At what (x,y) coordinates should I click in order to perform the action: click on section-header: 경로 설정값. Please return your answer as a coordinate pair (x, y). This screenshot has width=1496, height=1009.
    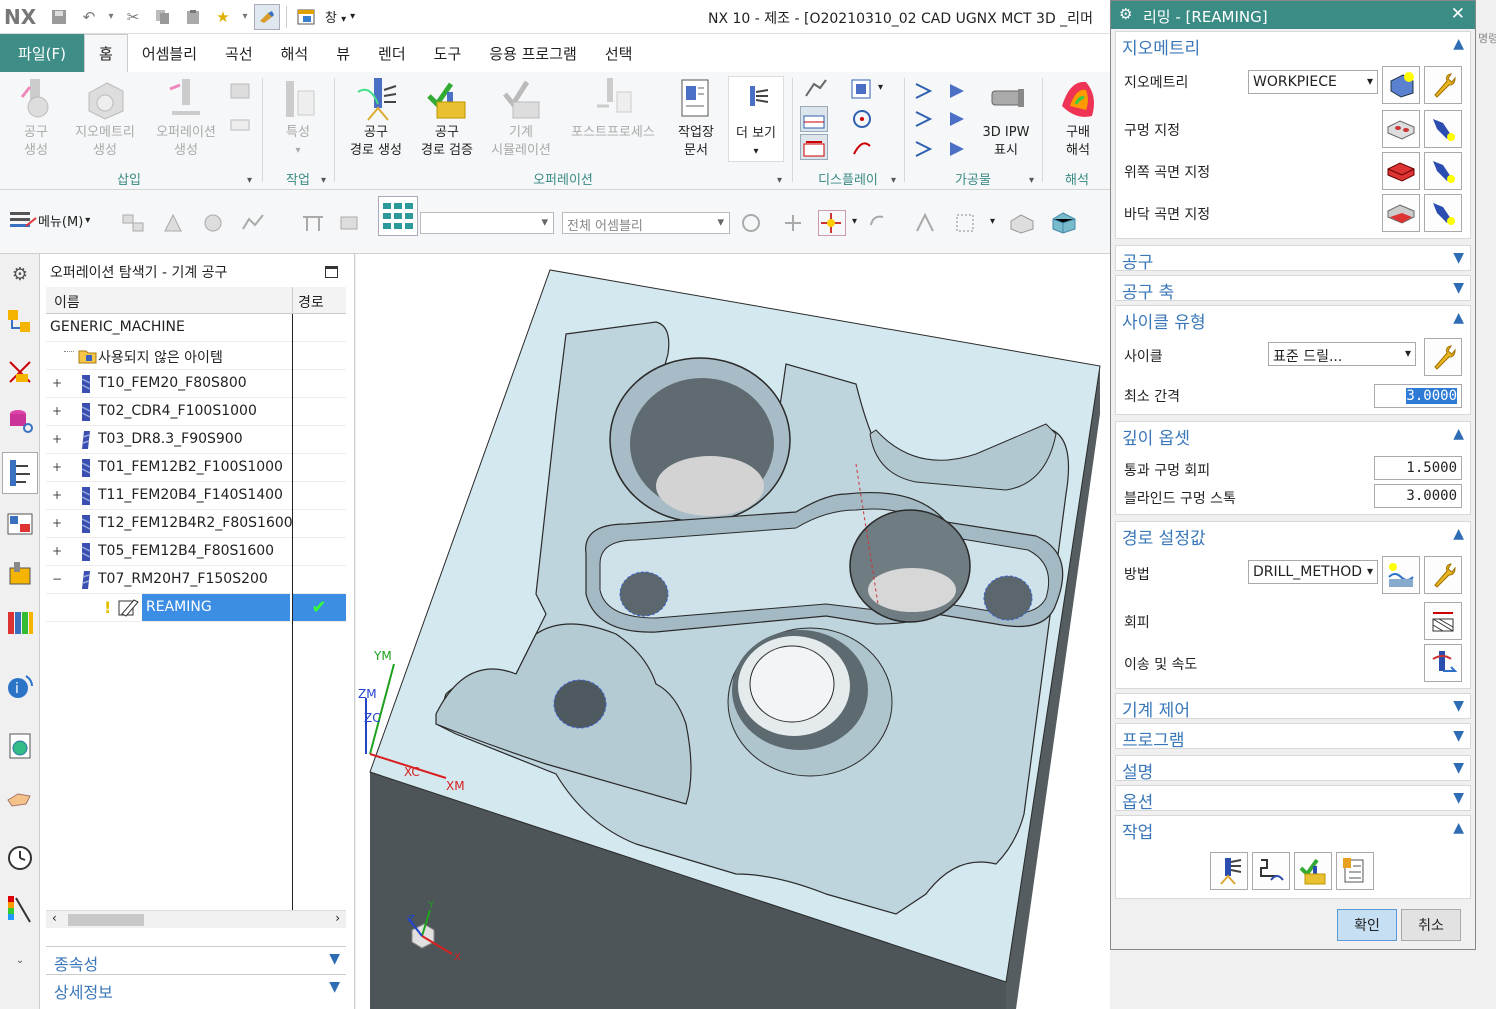
    Looking at the image, I should click on (1164, 536).